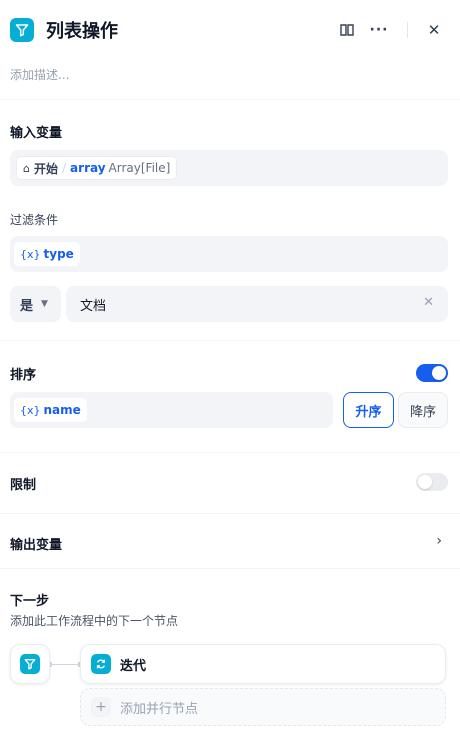 The width and height of the screenshot is (460, 746). What do you see at coordinates (23, 375) in the screenshot?
I see `sort-section-title: 排序` at bounding box center [23, 375].